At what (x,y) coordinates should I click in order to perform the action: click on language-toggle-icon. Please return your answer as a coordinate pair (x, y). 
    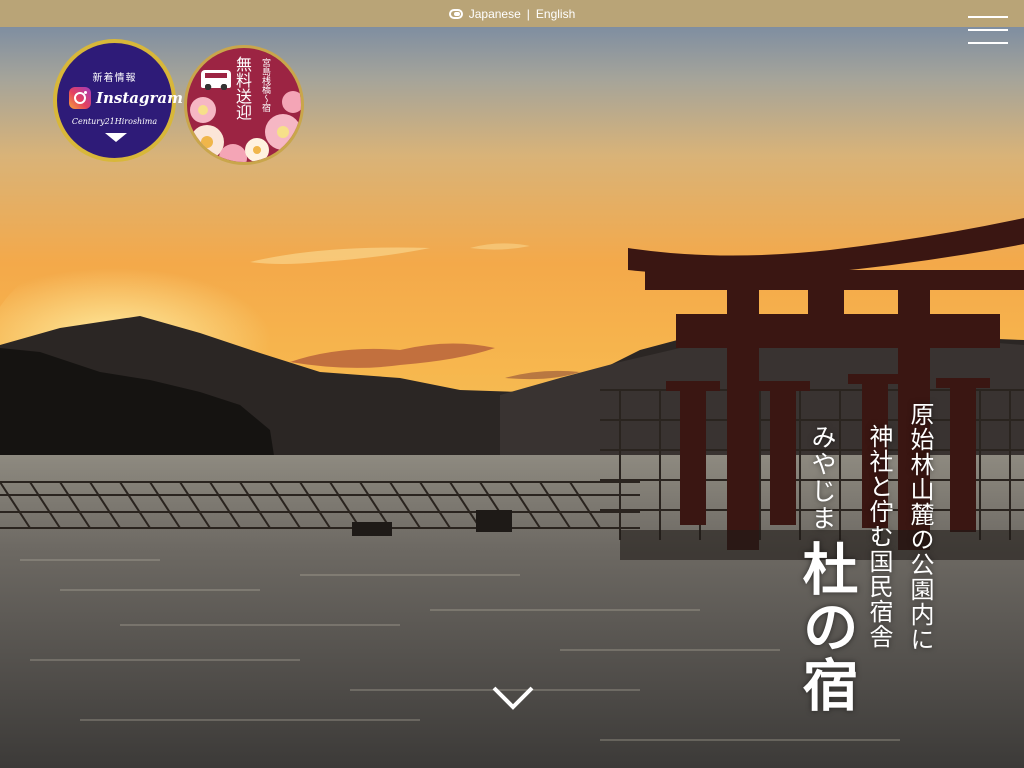
    Looking at the image, I should click on (455, 13).